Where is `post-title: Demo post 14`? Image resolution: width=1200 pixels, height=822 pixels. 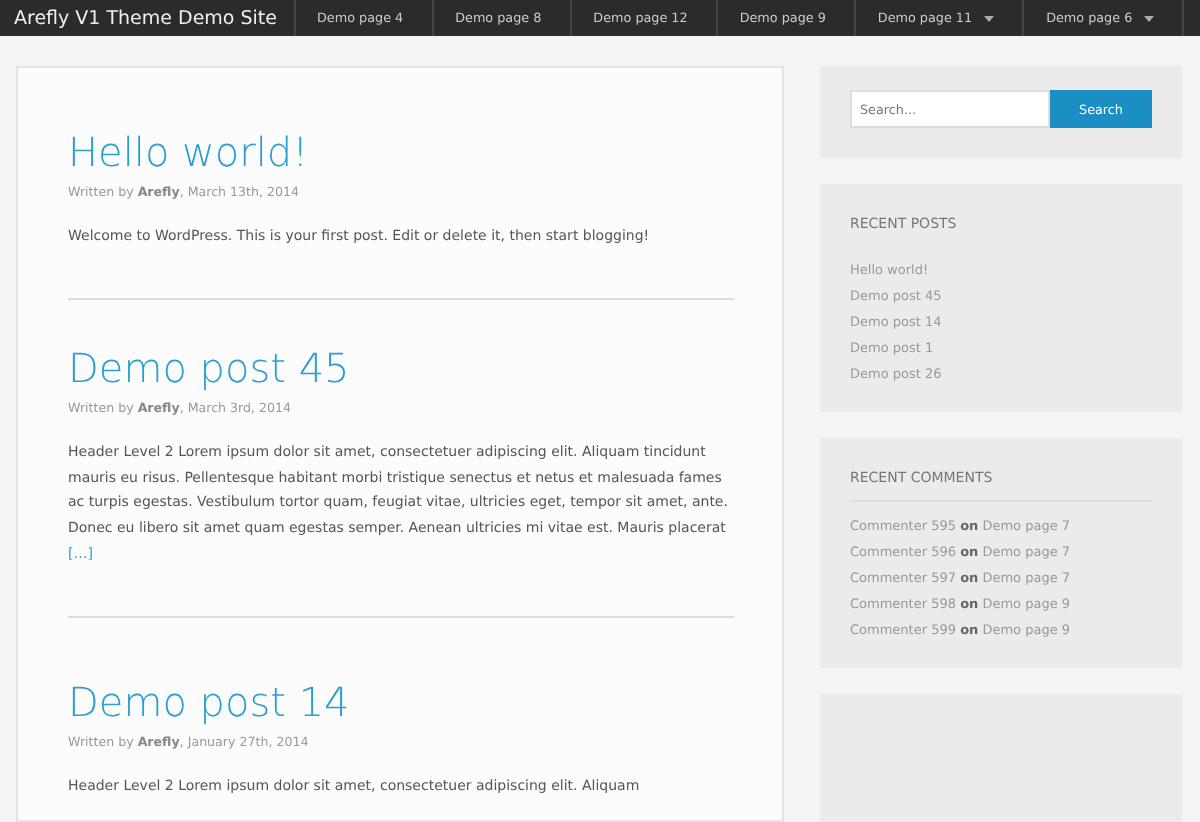 post-title: Demo post 14 is located at coordinates (401, 701).